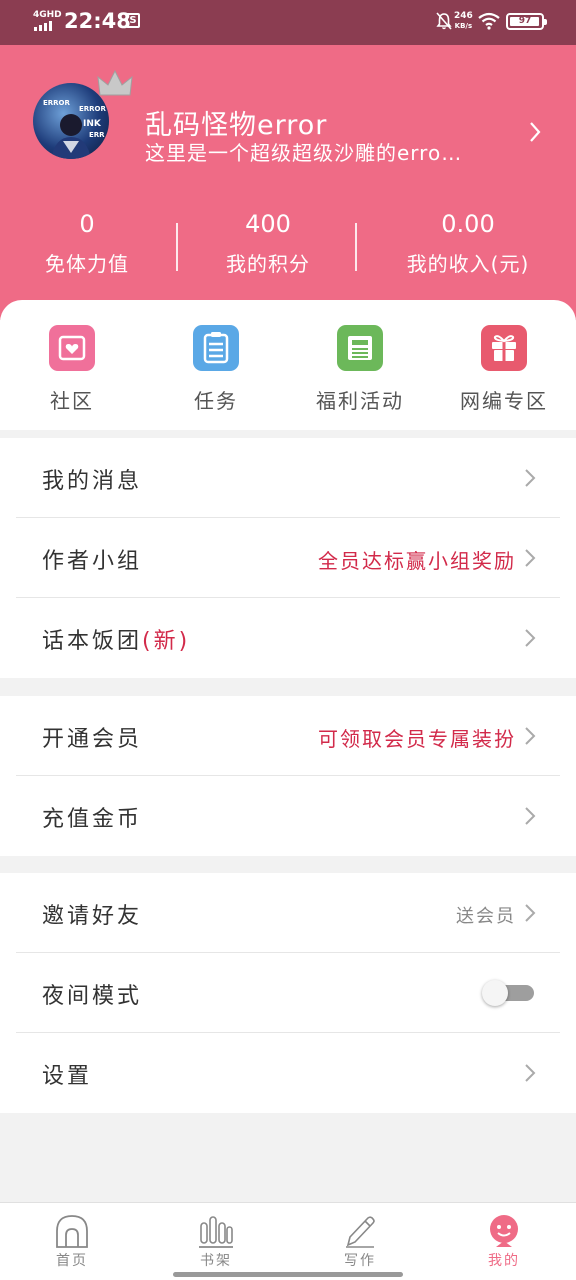  I want to click on signal-icon, so click(43, 26).